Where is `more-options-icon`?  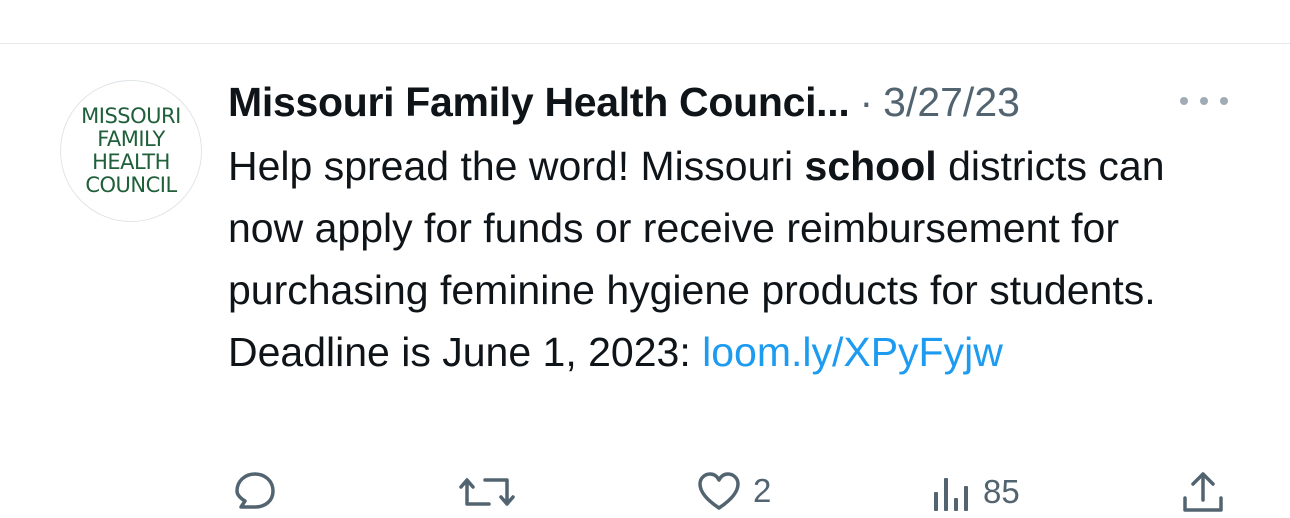
more-options-icon is located at coordinates (1204, 101).